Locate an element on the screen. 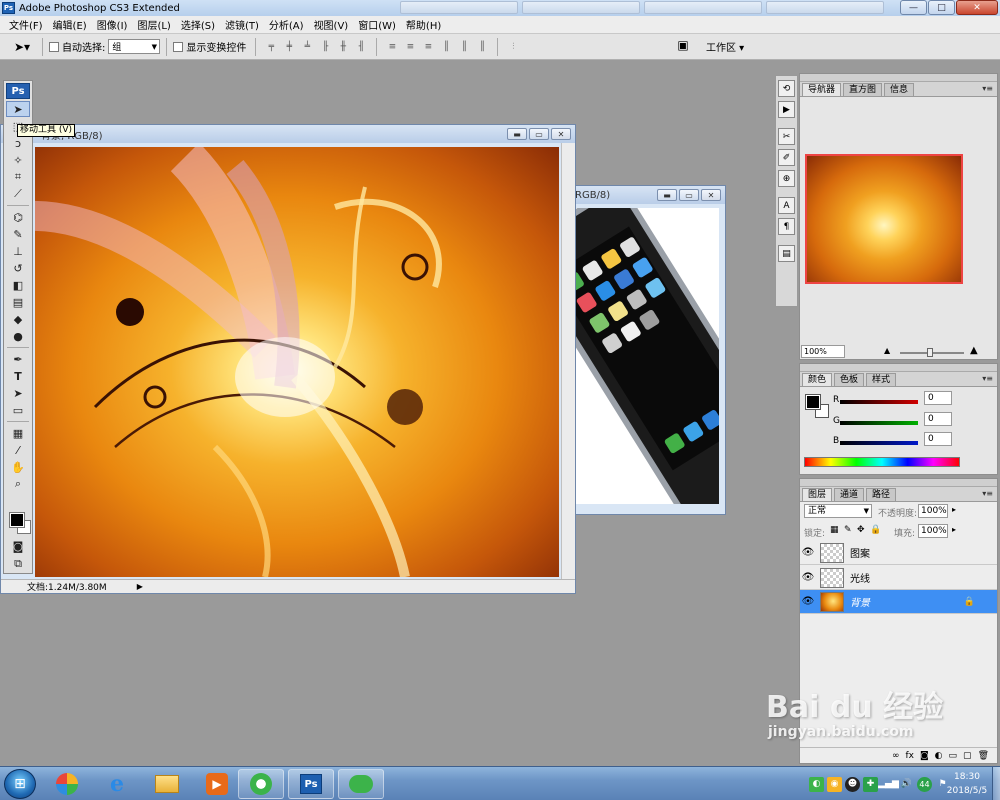  slice-tool-icon: ⟋ is located at coordinates (18, 194).